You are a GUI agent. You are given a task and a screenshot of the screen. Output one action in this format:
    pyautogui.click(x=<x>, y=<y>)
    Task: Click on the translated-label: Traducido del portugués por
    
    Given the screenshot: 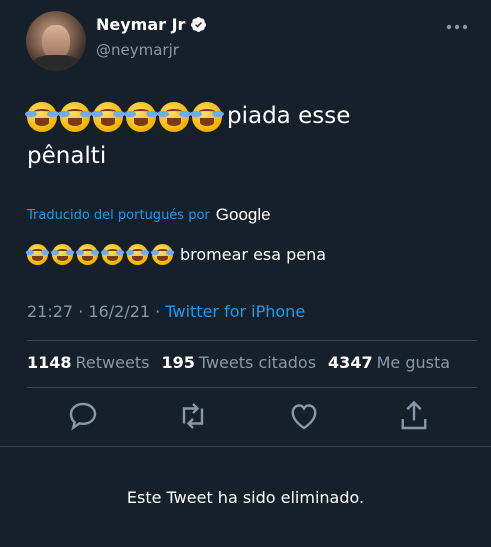 What is the action you would take?
    pyautogui.click(x=118, y=215)
    